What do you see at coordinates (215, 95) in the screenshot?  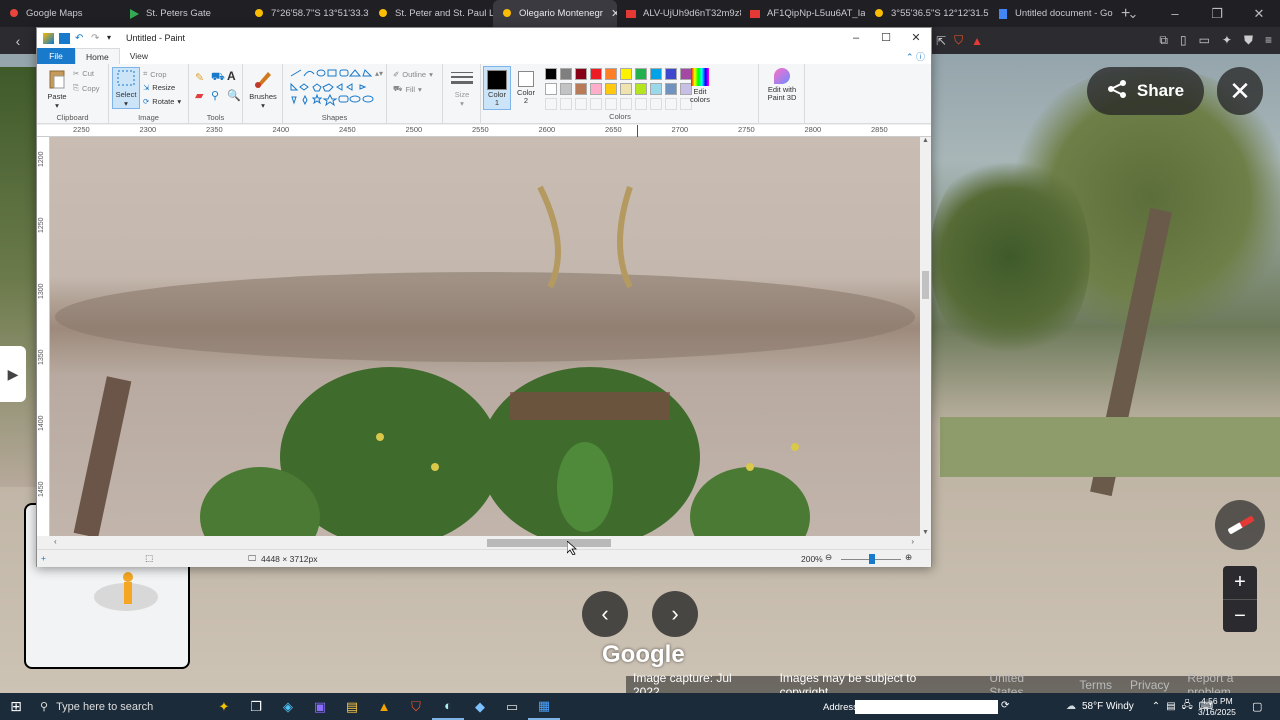 I see `color-picker-icon: ⚲` at bounding box center [215, 95].